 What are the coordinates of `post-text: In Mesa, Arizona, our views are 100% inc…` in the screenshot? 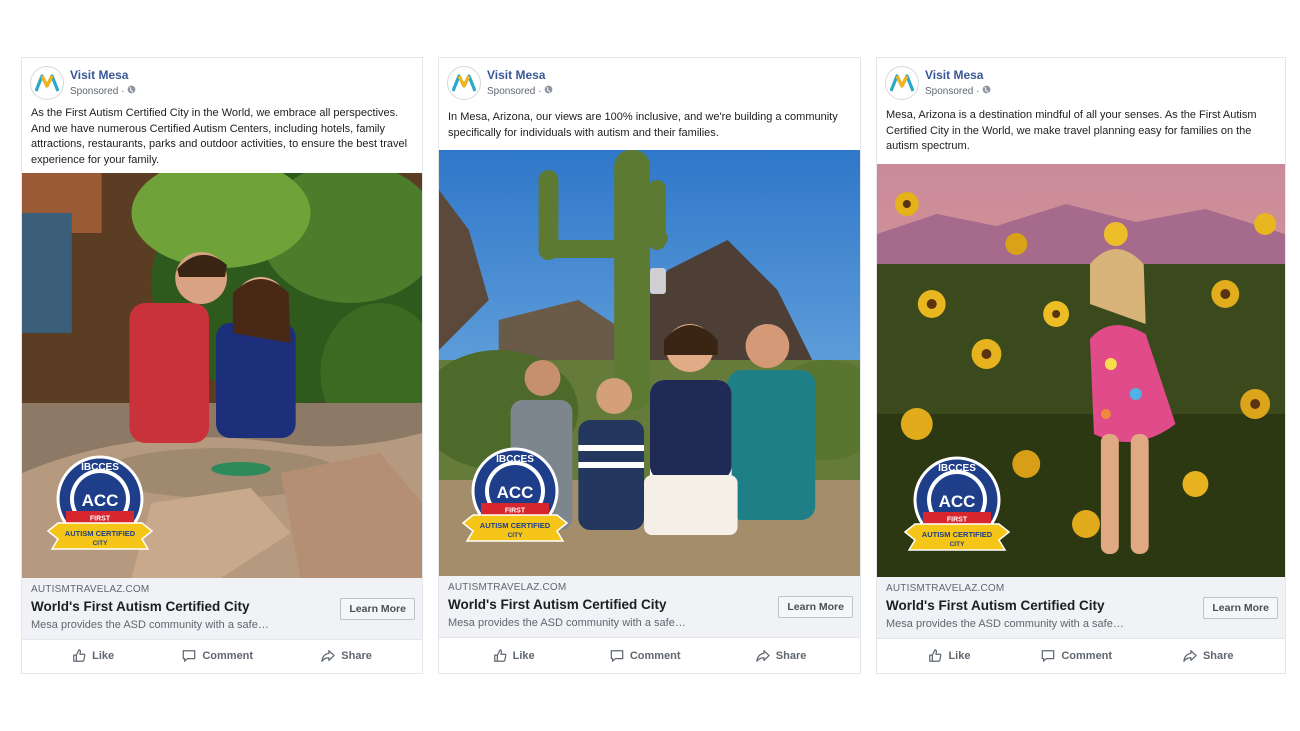 It's located at (643, 125).